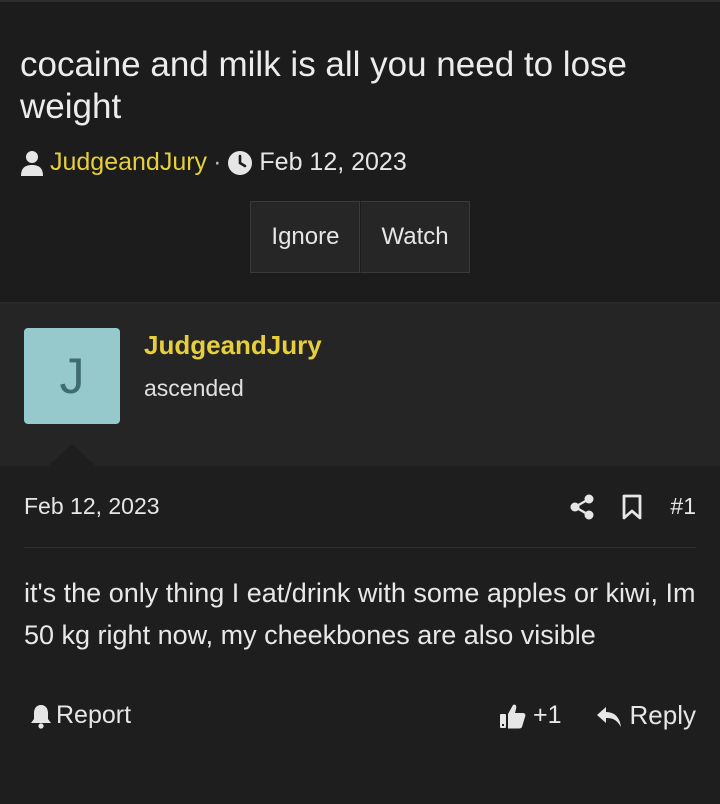 The height and width of the screenshot is (804, 720). I want to click on clock-icon, so click(240, 162).